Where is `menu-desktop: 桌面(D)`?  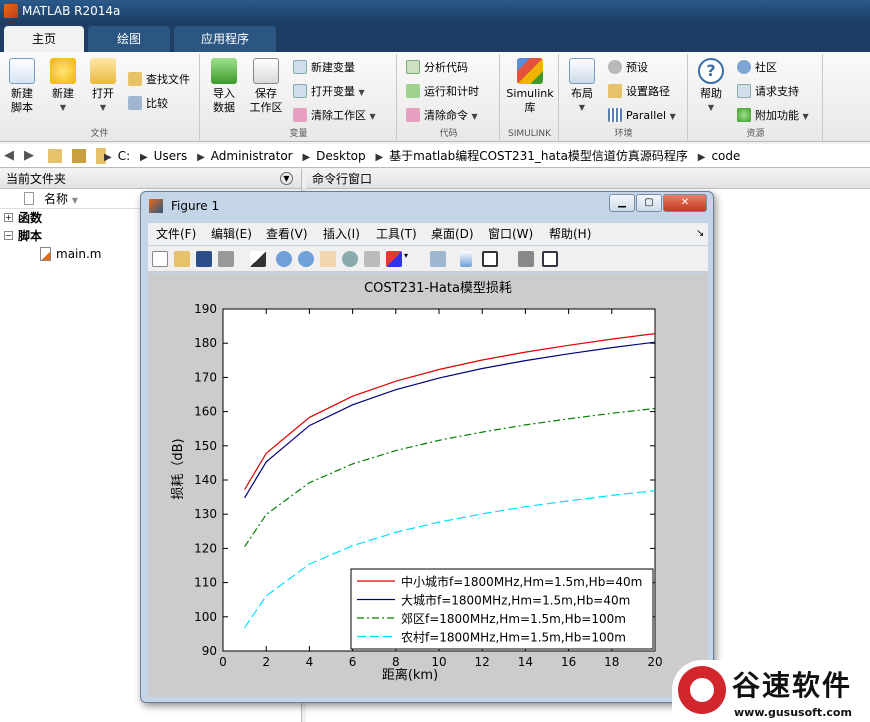
menu-desktop: 桌面(D) is located at coordinates (452, 234).